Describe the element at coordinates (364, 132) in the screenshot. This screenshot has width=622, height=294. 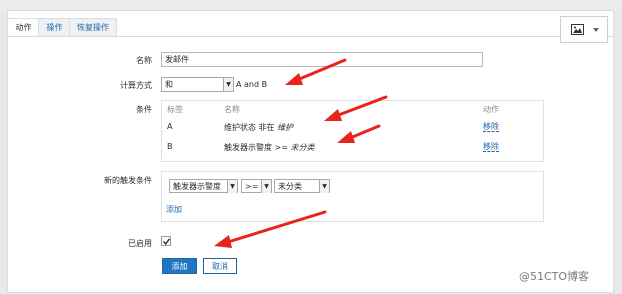
I see `arrow-condition-b` at that location.